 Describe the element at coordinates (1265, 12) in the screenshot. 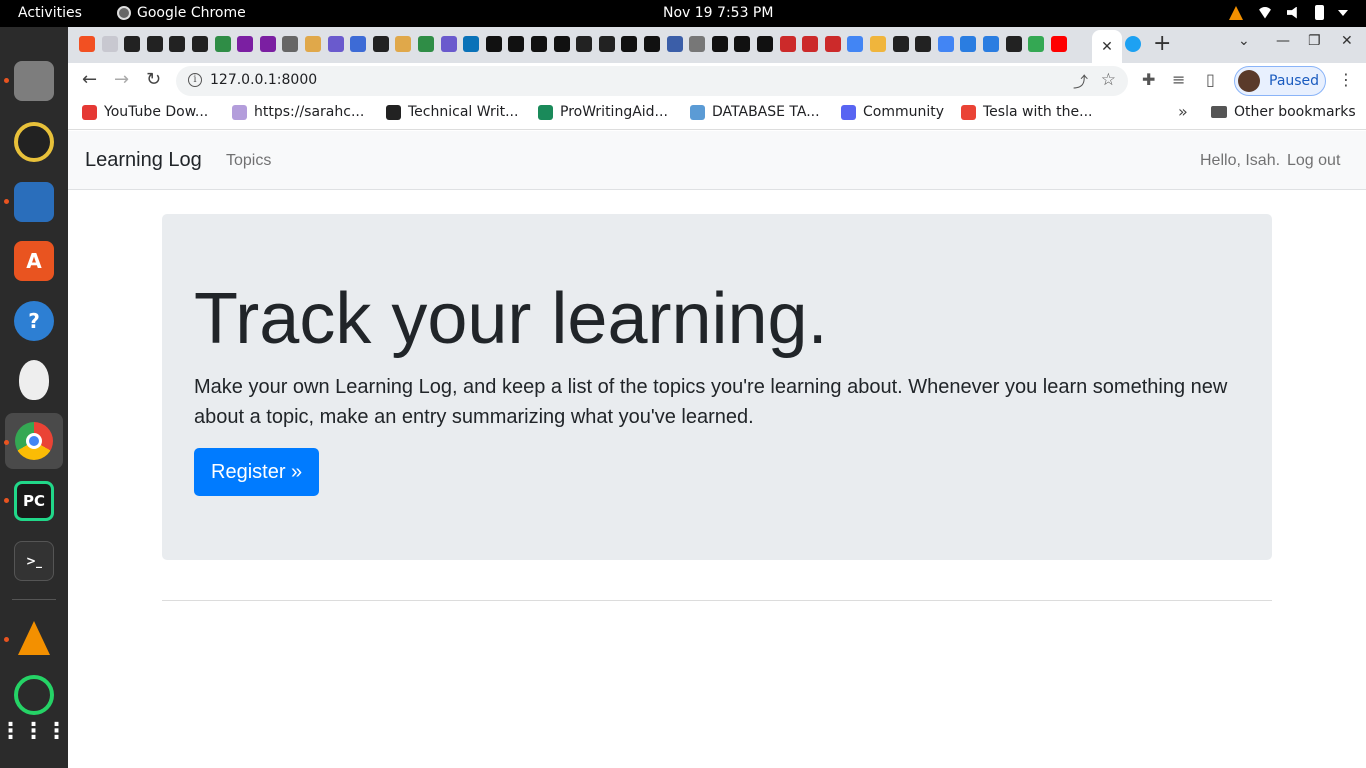

I see `wifi-icon` at that location.